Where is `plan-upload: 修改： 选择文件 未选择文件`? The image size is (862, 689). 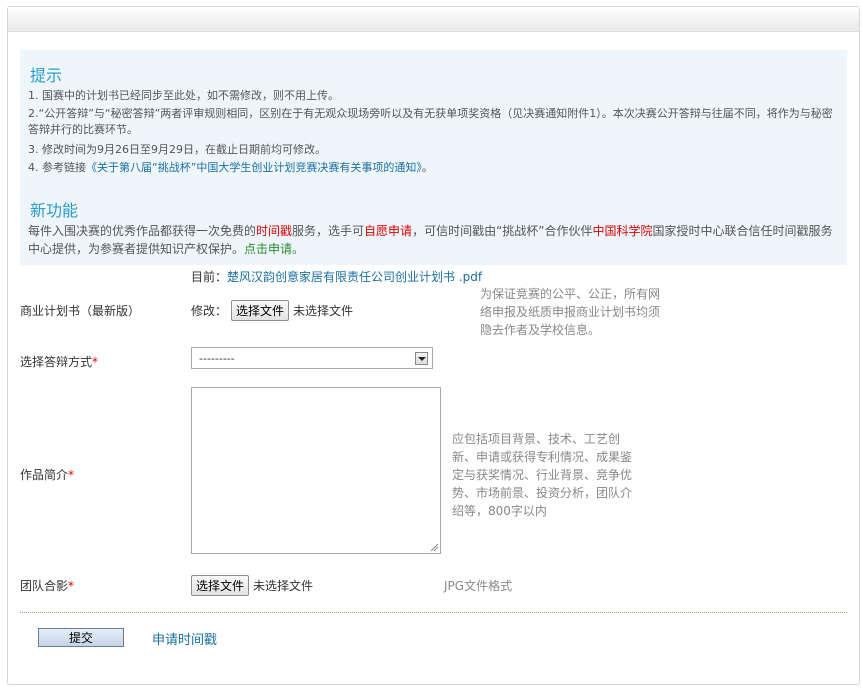 plan-upload: 修改： 选择文件 未选择文件 is located at coordinates (272, 310).